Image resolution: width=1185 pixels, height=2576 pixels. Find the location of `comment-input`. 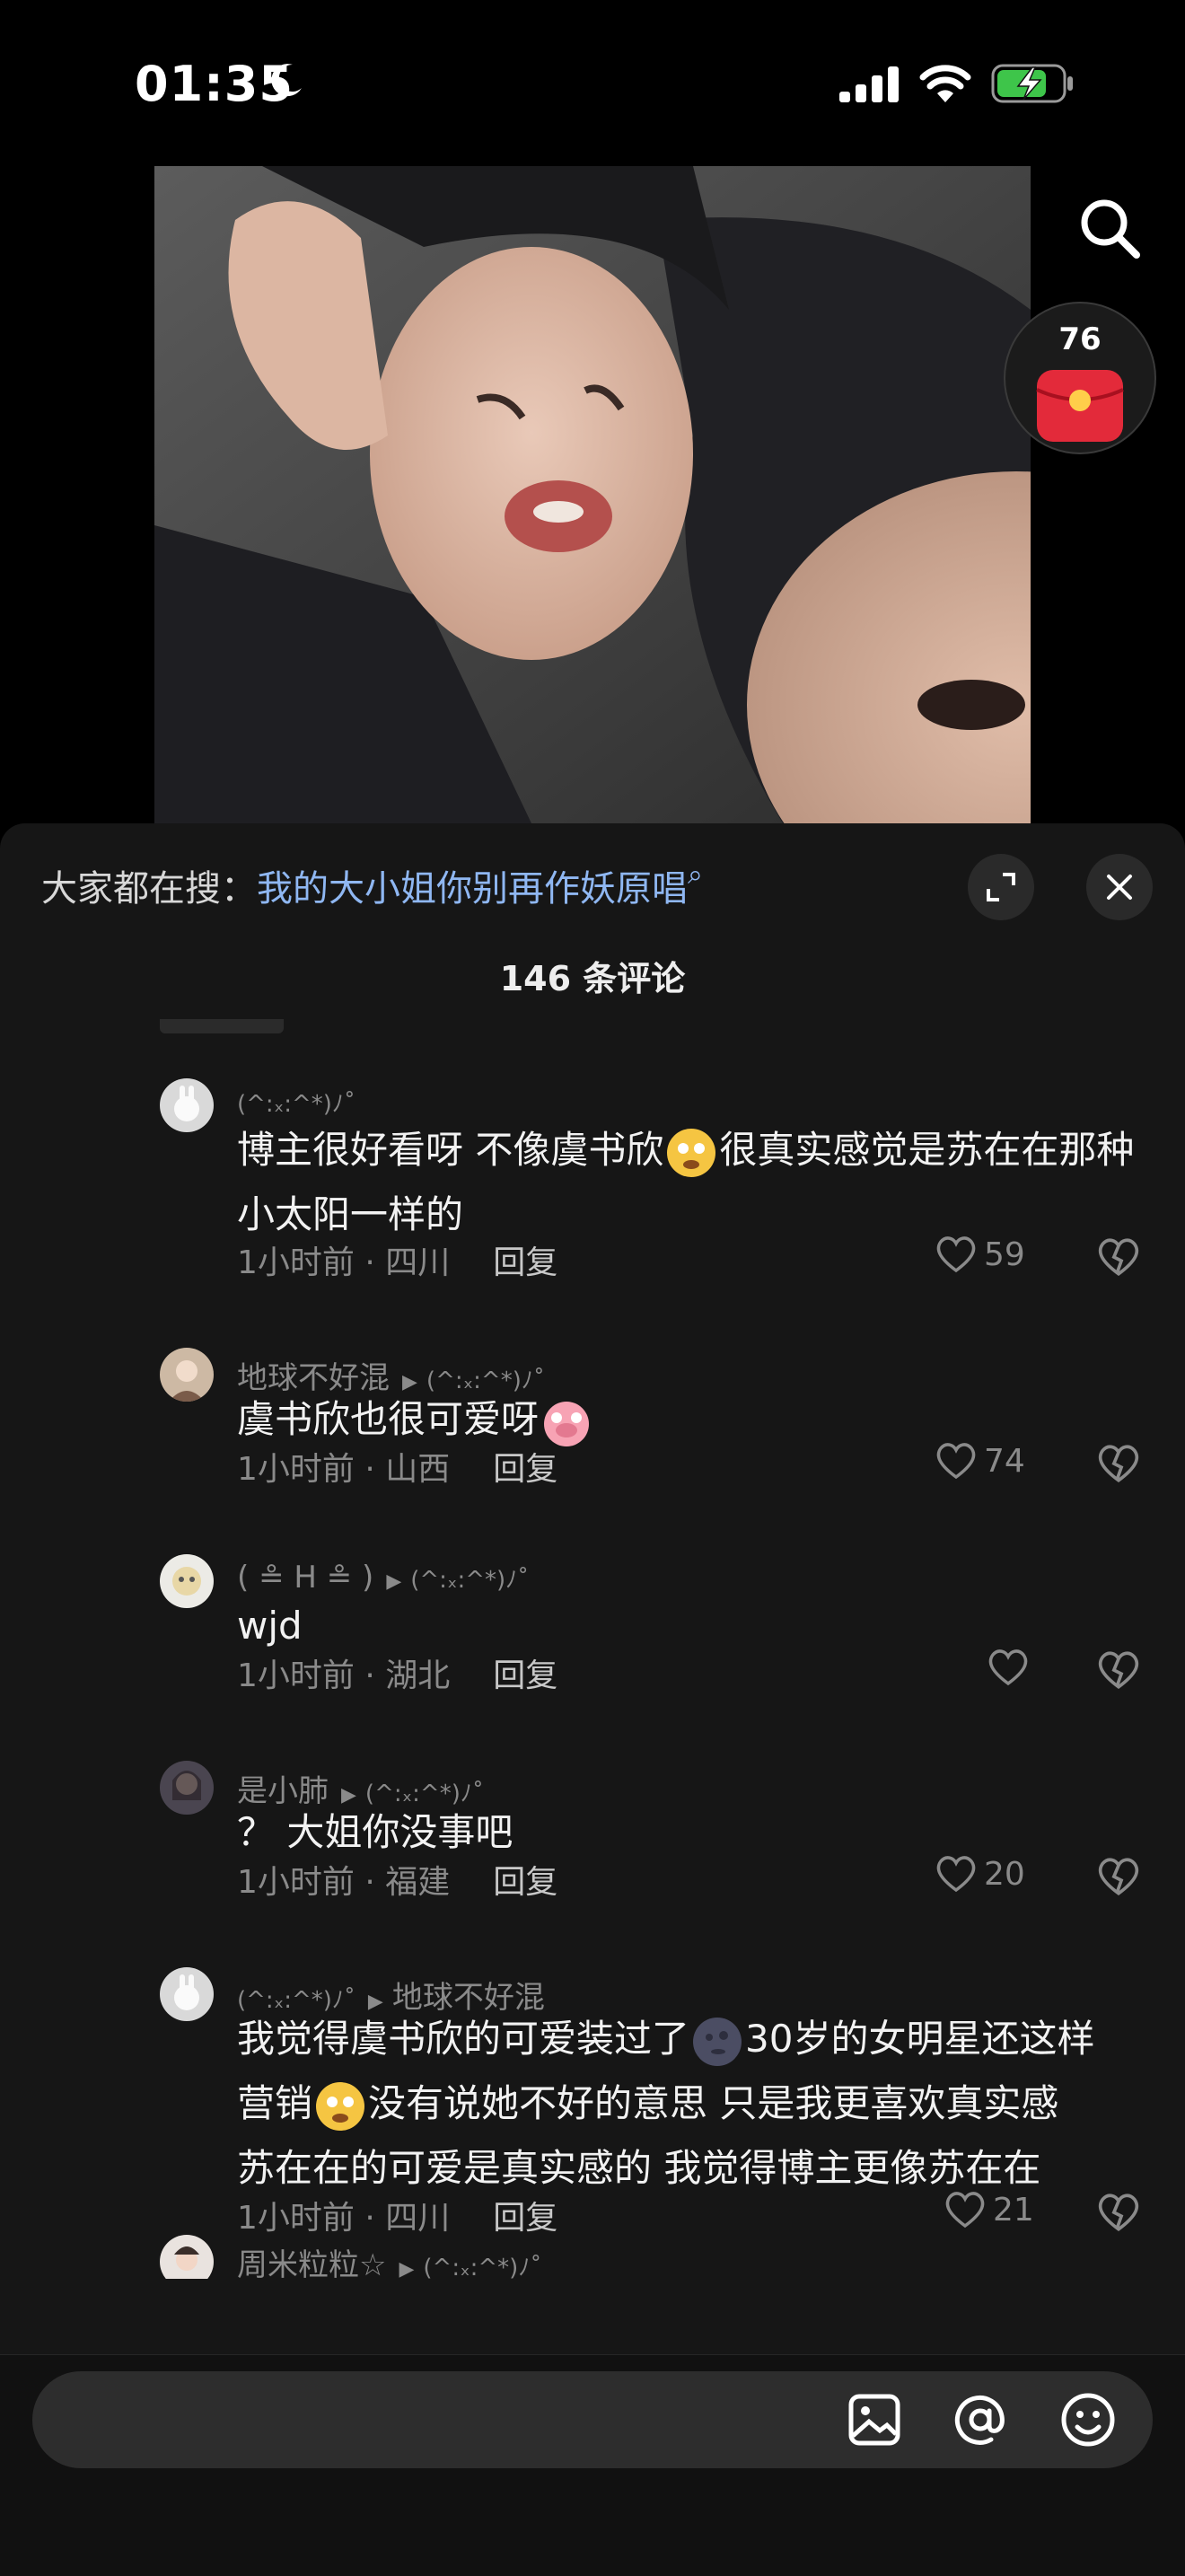

comment-input is located at coordinates (456, 2421).